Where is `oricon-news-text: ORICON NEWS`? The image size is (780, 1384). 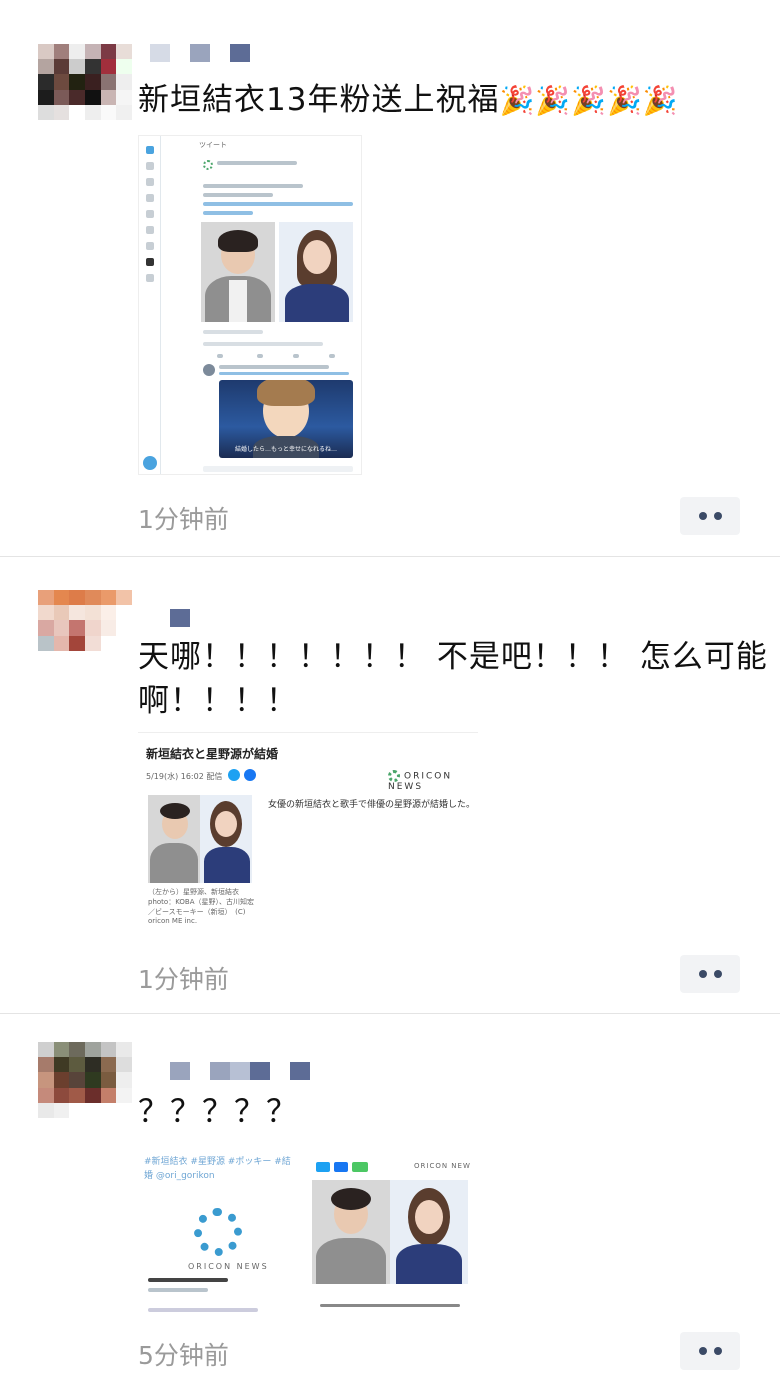
oricon-news-text: ORICON NEWS is located at coordinates (228, 1266).